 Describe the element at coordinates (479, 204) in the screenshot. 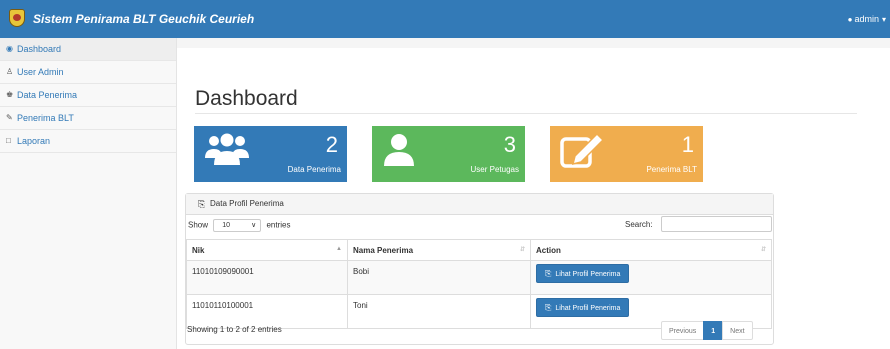

I see `panel-heading: ⎘ Data Profil Penerima` at that location.